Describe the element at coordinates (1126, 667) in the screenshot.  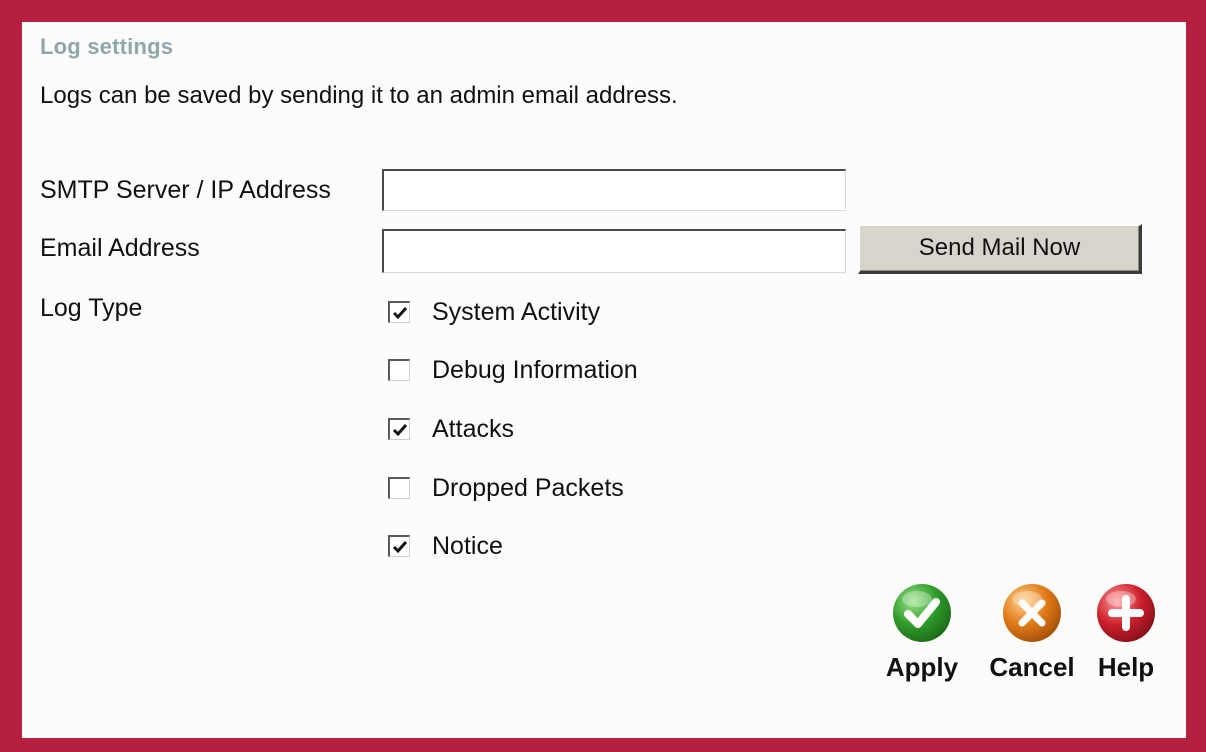
I see `help-label: Help` at that location.